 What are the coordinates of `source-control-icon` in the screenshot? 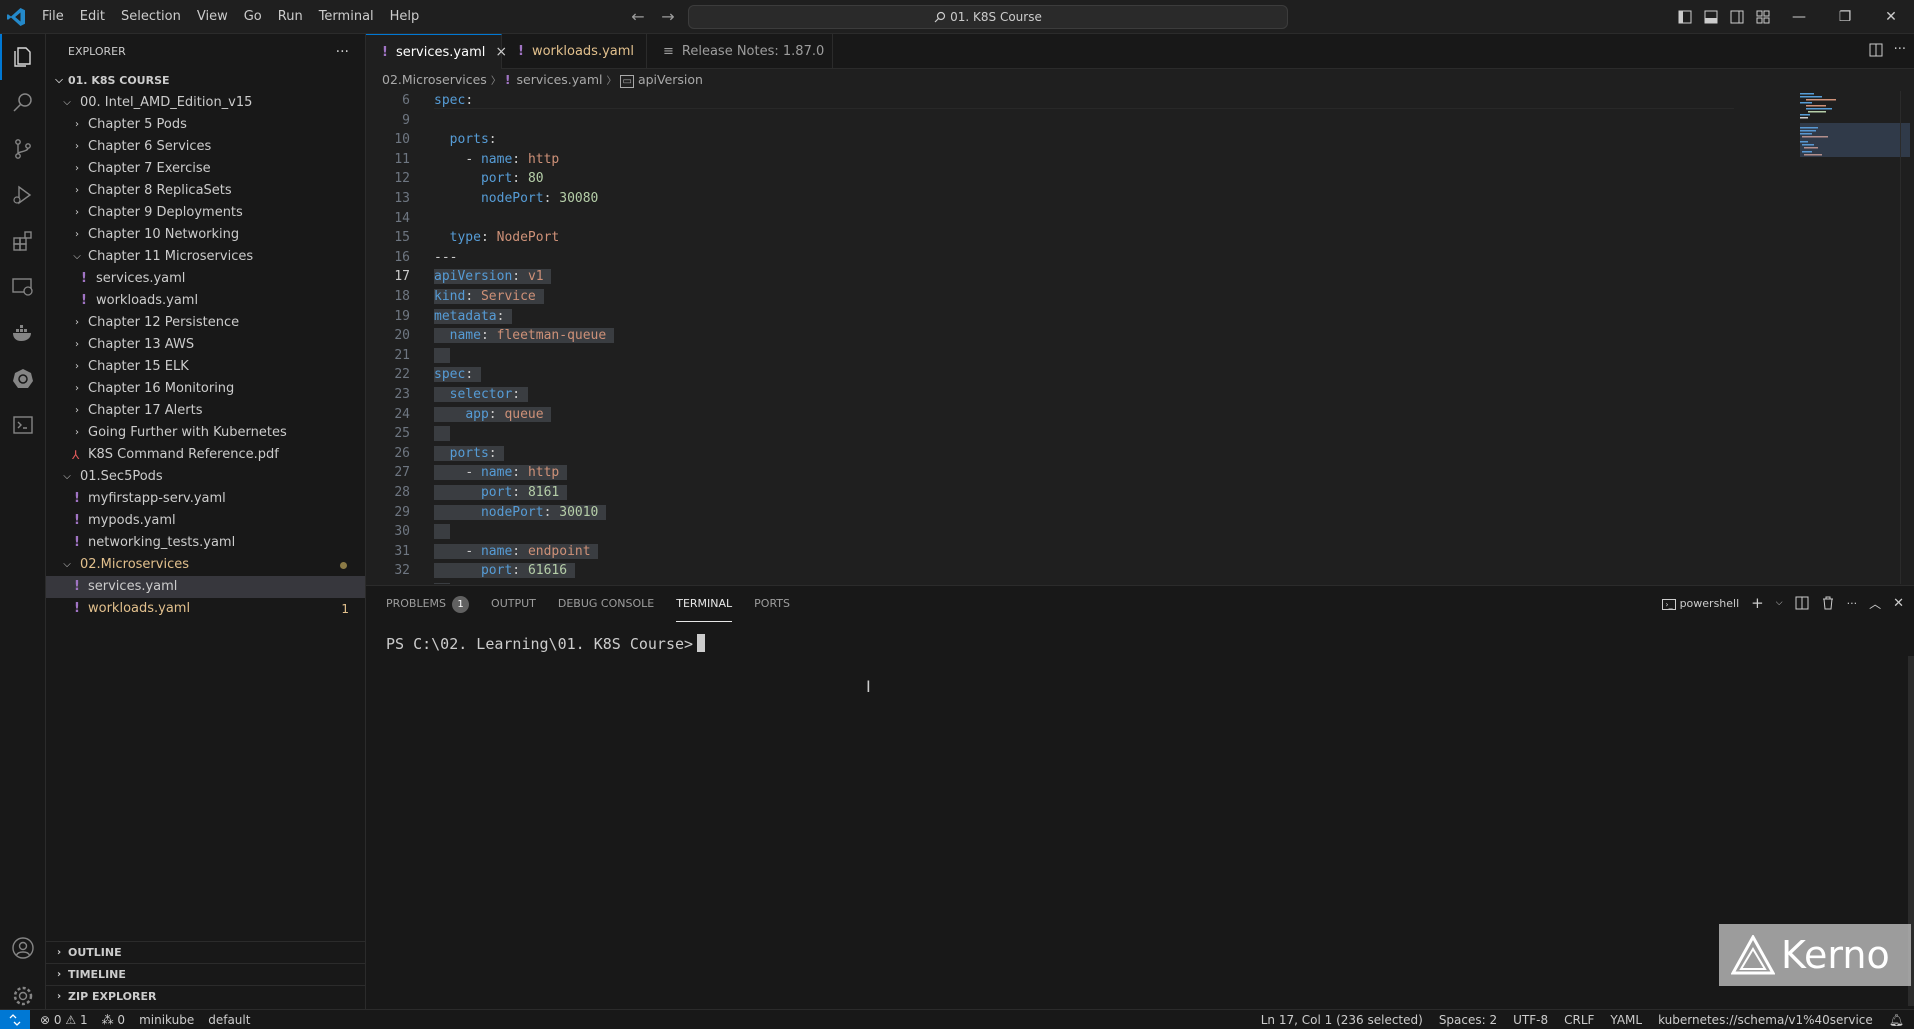 It's located at (23, 149).